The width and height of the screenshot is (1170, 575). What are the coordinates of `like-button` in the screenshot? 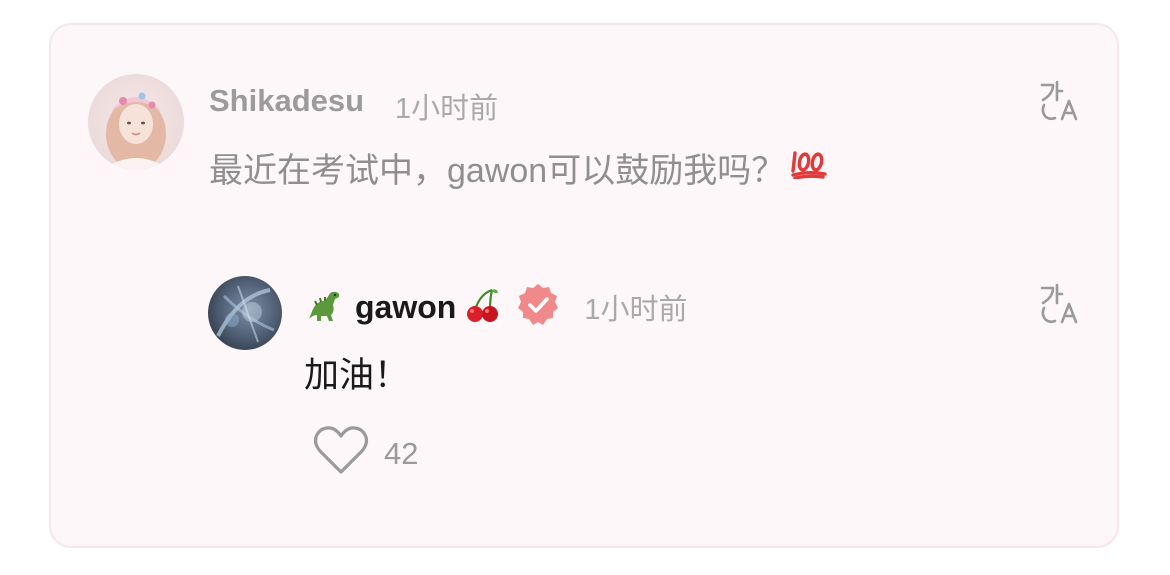 It's located at (341, 453).